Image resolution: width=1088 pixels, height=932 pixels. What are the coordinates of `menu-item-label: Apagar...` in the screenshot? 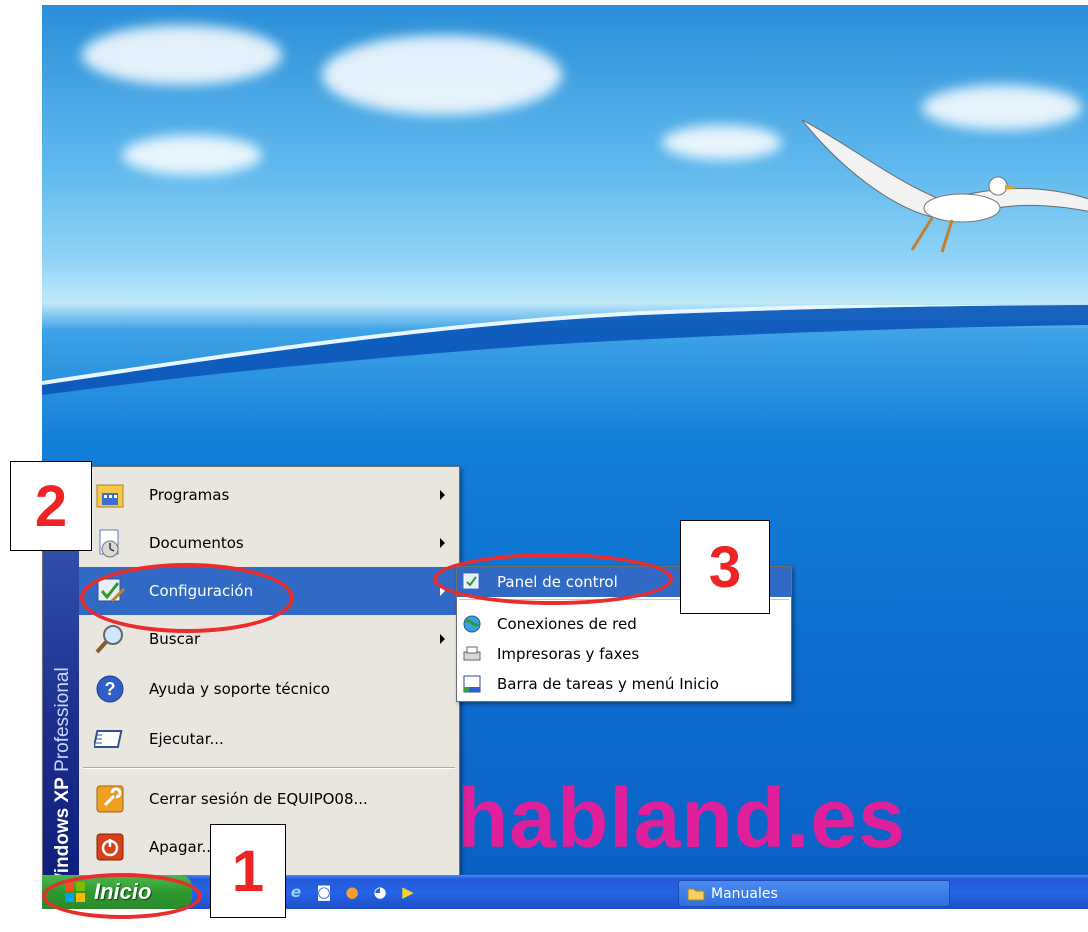 It's located at (182, 847).